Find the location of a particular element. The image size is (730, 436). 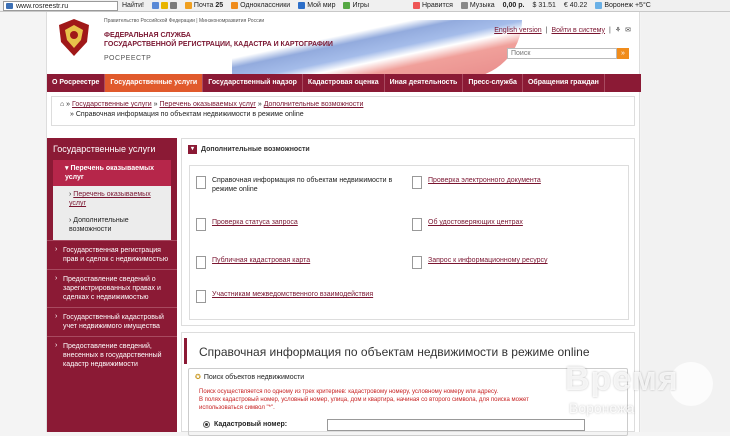

nav-valuation: Кадастровая оценка is located at coordinates (344, 83).